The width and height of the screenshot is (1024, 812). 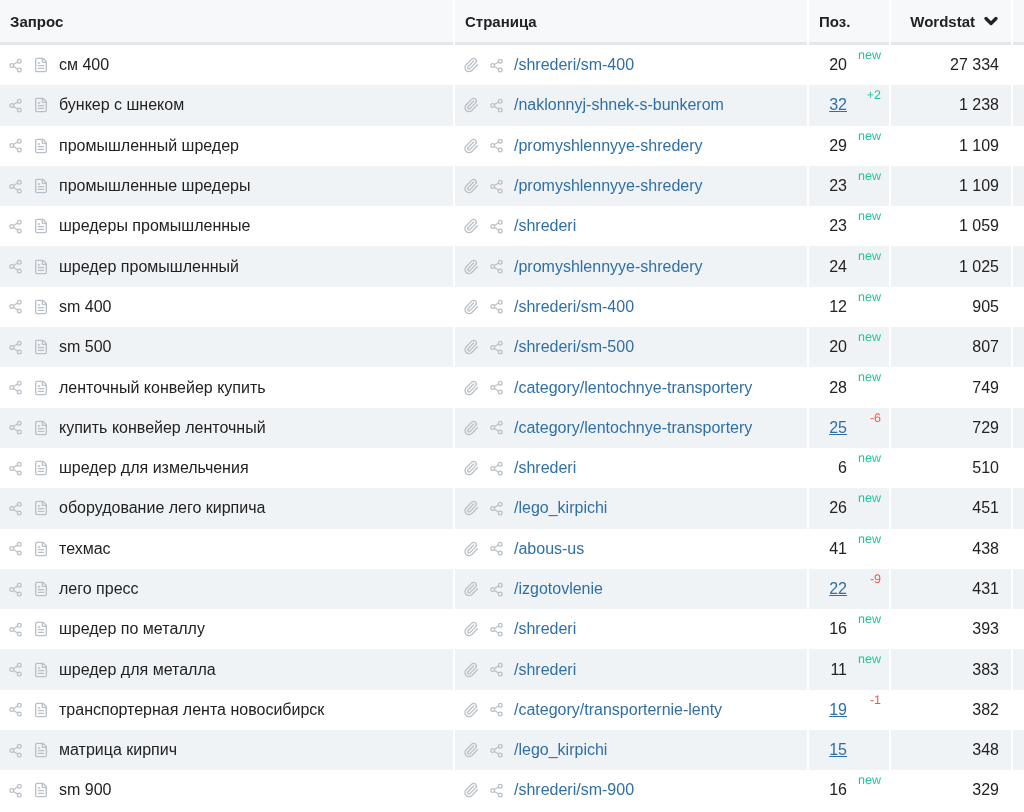 I want to click on position-link: 15, so click(x=838, y=750).